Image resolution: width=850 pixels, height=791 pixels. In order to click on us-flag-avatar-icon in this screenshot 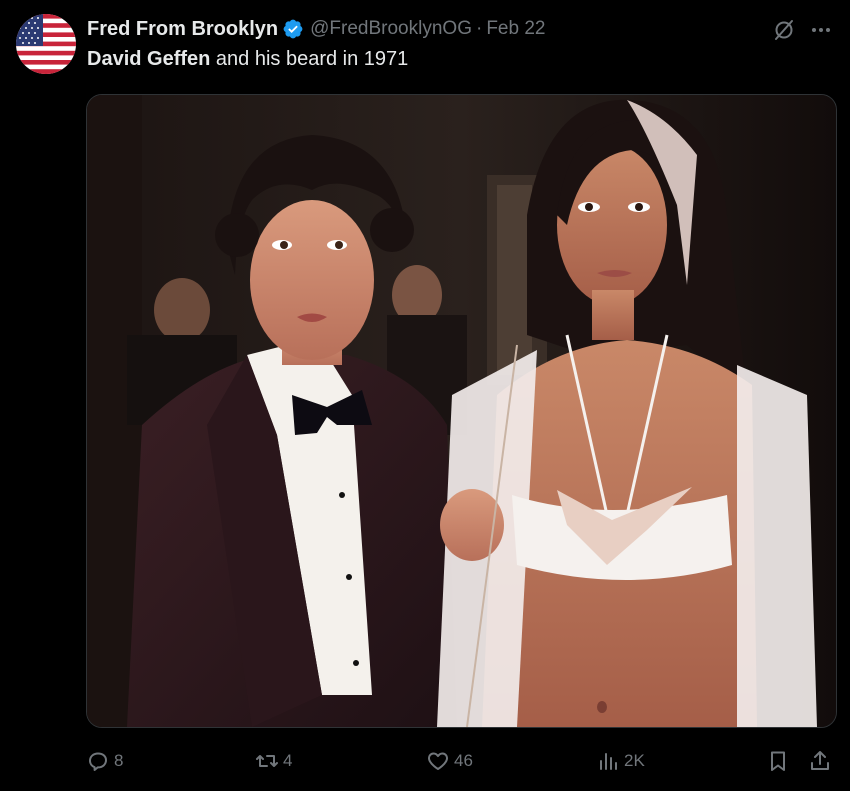, I will do `click(46, 44)`.